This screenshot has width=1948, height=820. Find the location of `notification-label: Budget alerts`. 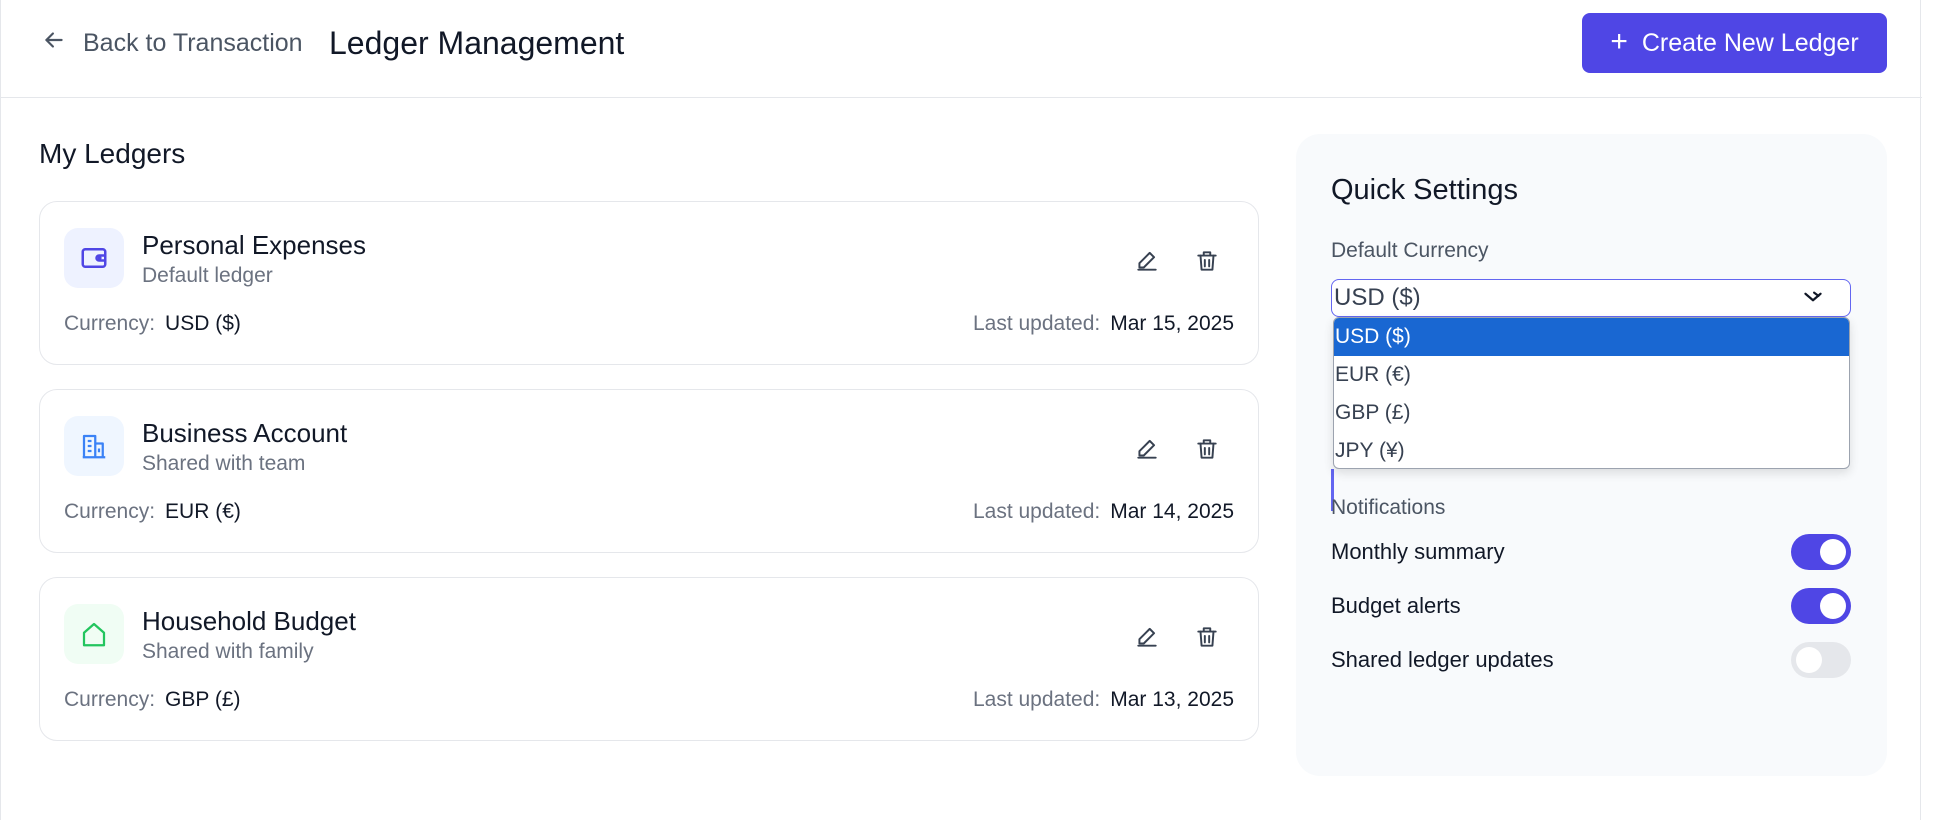

notification-label: Budget alerts is located at coordinates (1396, 605).